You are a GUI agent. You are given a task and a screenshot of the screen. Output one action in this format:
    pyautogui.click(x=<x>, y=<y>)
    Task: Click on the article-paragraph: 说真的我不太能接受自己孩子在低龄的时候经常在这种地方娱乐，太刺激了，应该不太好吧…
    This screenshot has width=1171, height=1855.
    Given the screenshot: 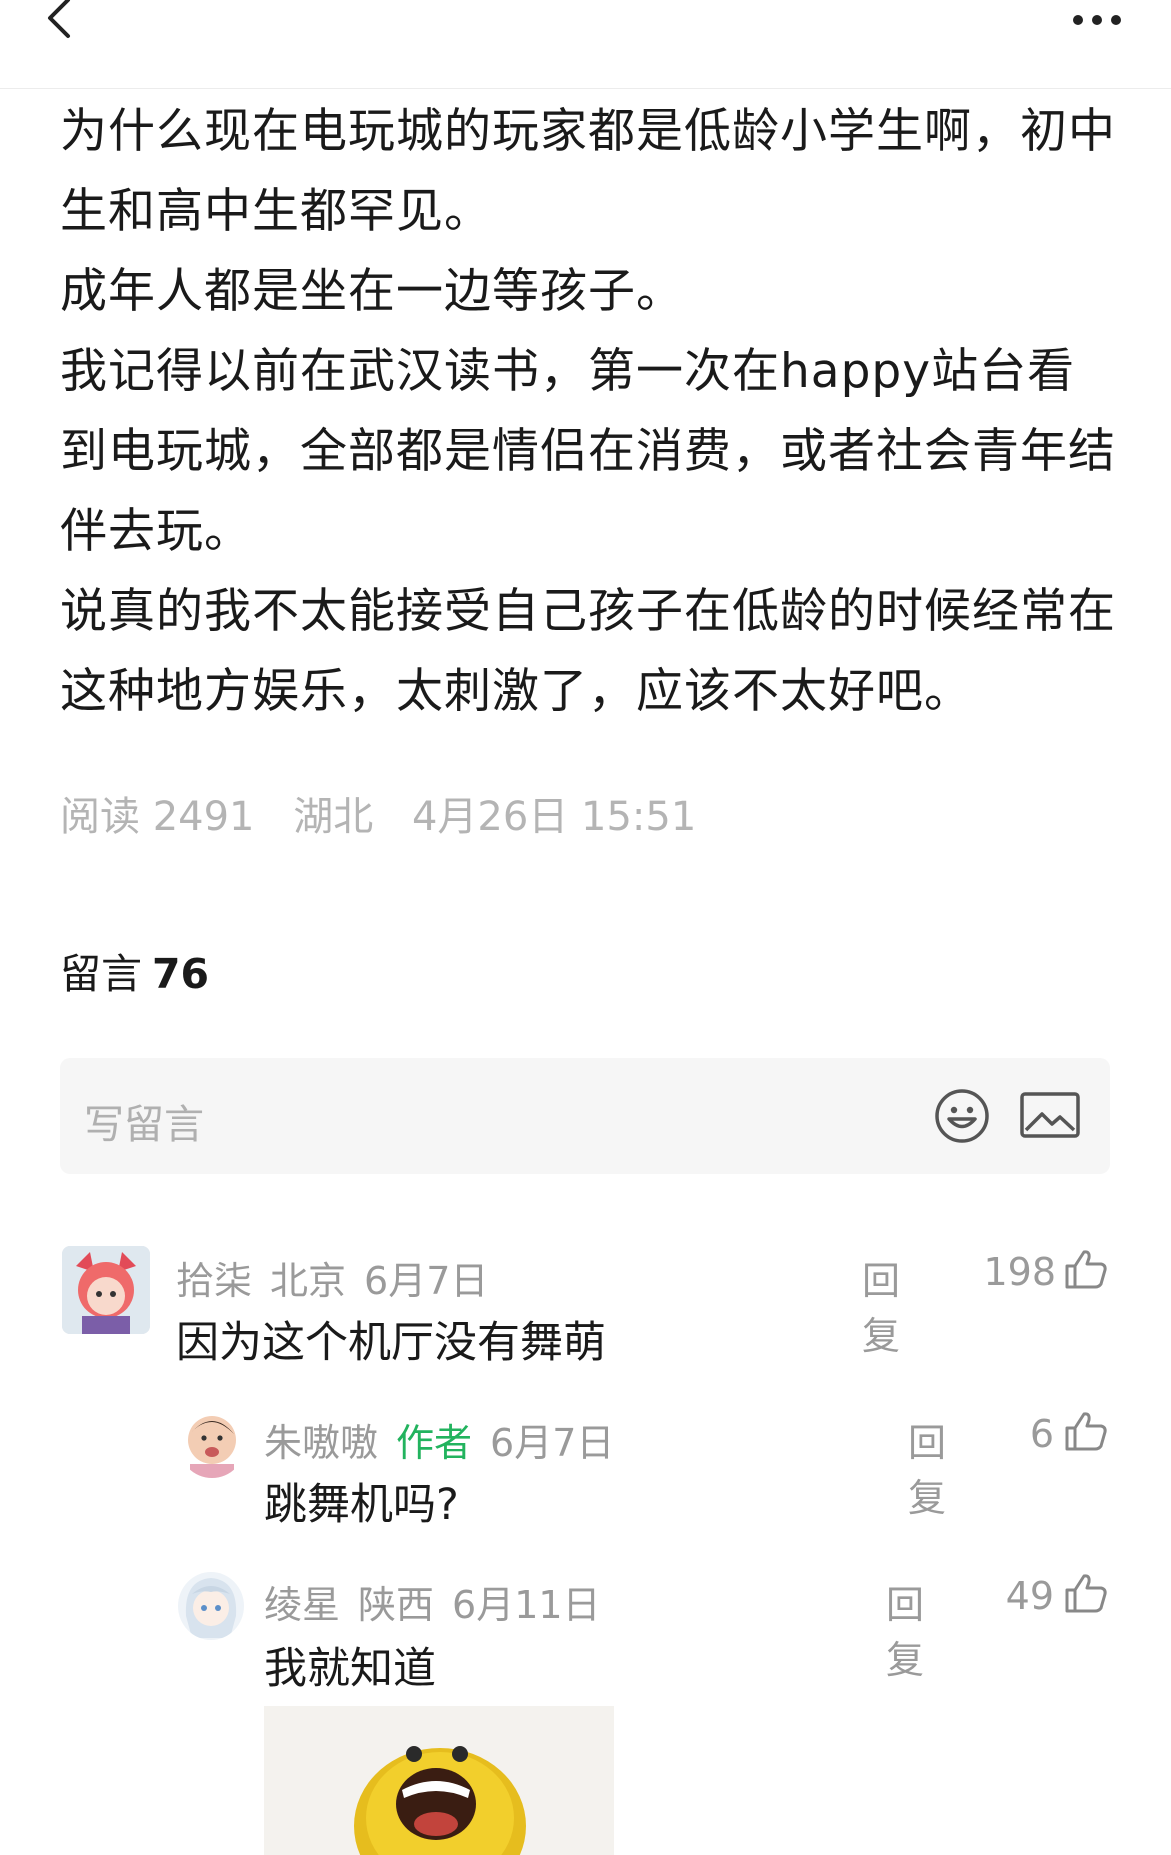 What is the action you would take?
    pyautogui.click(x=588, y=651)
    